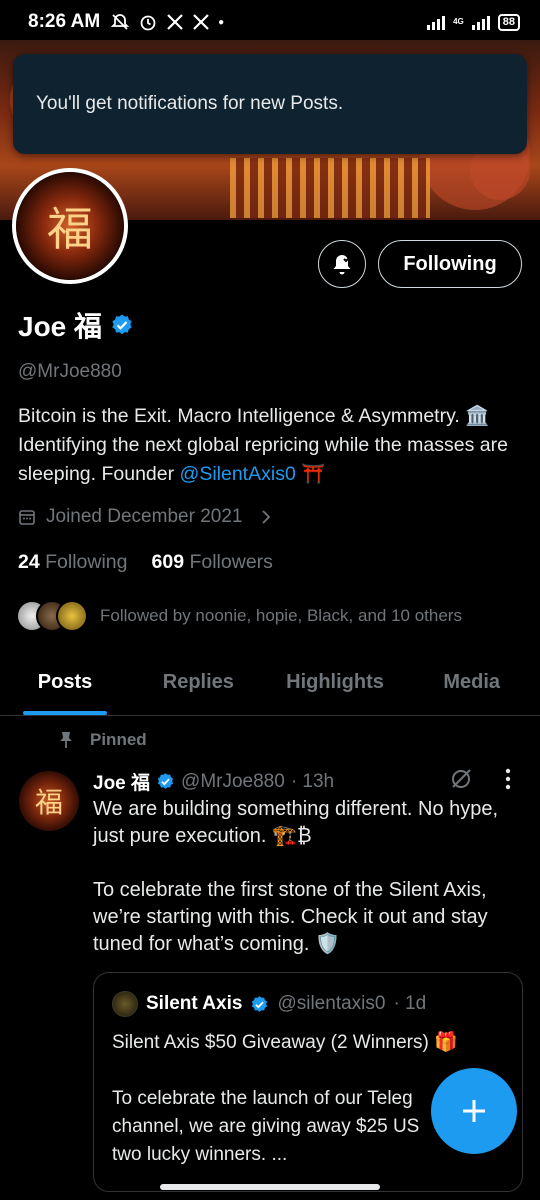 This screenshot has width=540, height=1200. I want to click on post-author-name: Joe 福, so click(121, 781).